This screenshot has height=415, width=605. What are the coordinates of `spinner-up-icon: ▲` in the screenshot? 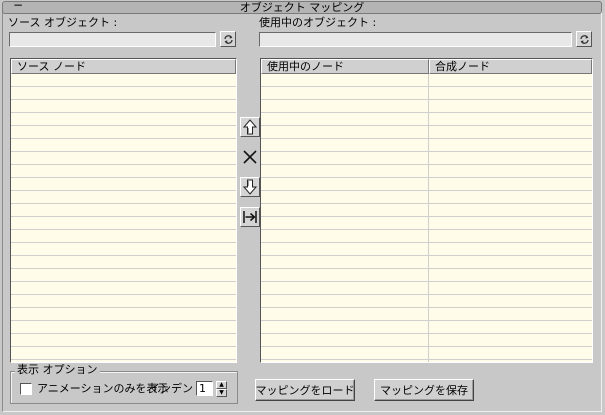 It's located at (221, 385).